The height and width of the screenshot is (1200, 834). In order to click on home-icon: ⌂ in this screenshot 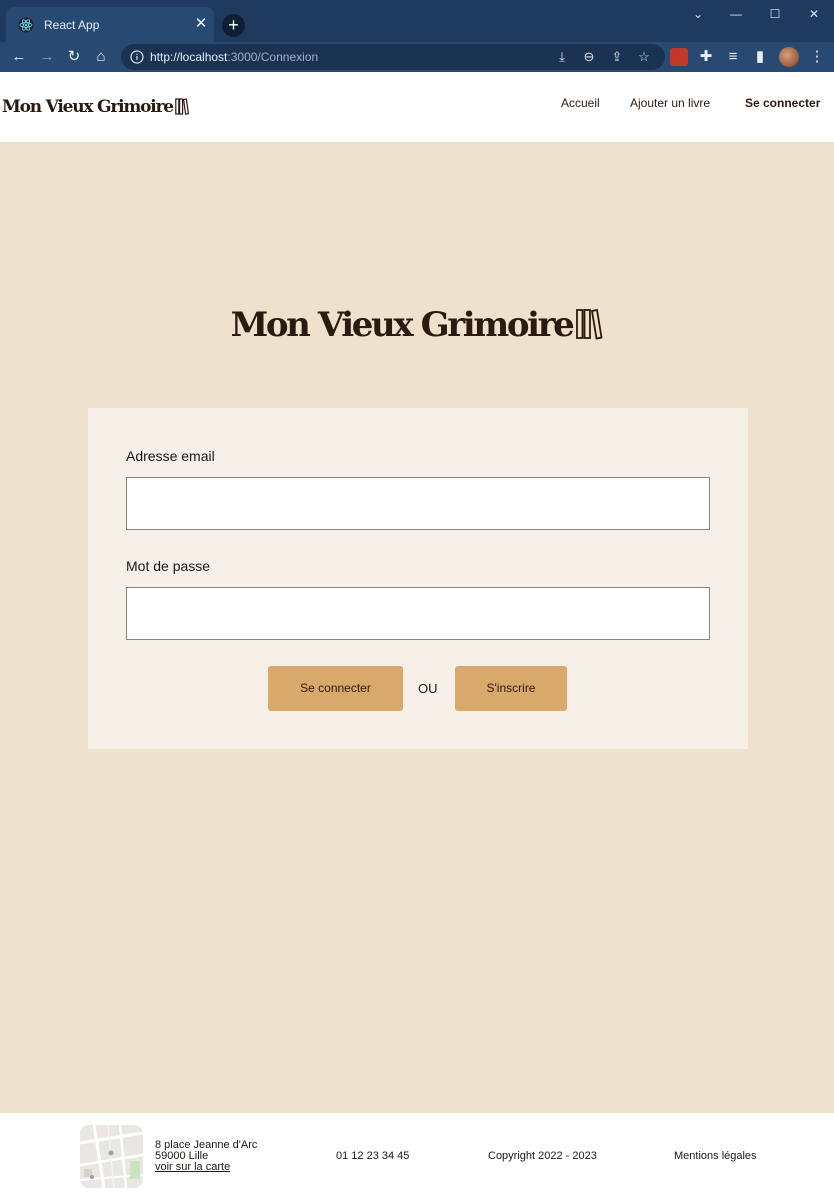, I will do `click(101, 57)`.